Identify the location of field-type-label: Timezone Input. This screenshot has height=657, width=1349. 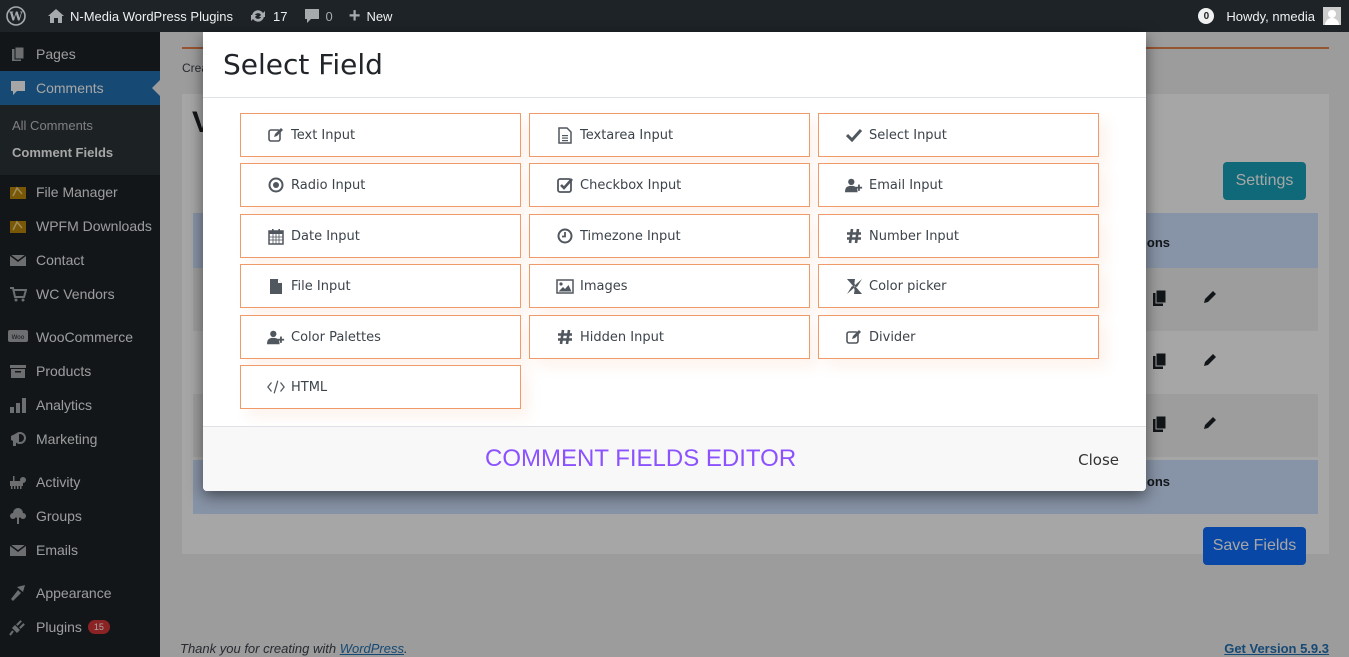
(630, 236).